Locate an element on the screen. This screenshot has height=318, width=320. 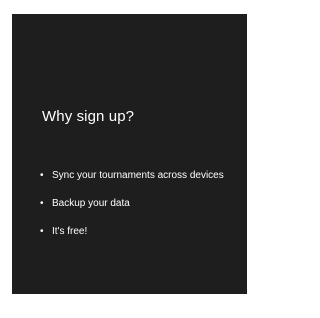
reason-text: Sync your tournaments across devices is located at coordinates (138, 175).